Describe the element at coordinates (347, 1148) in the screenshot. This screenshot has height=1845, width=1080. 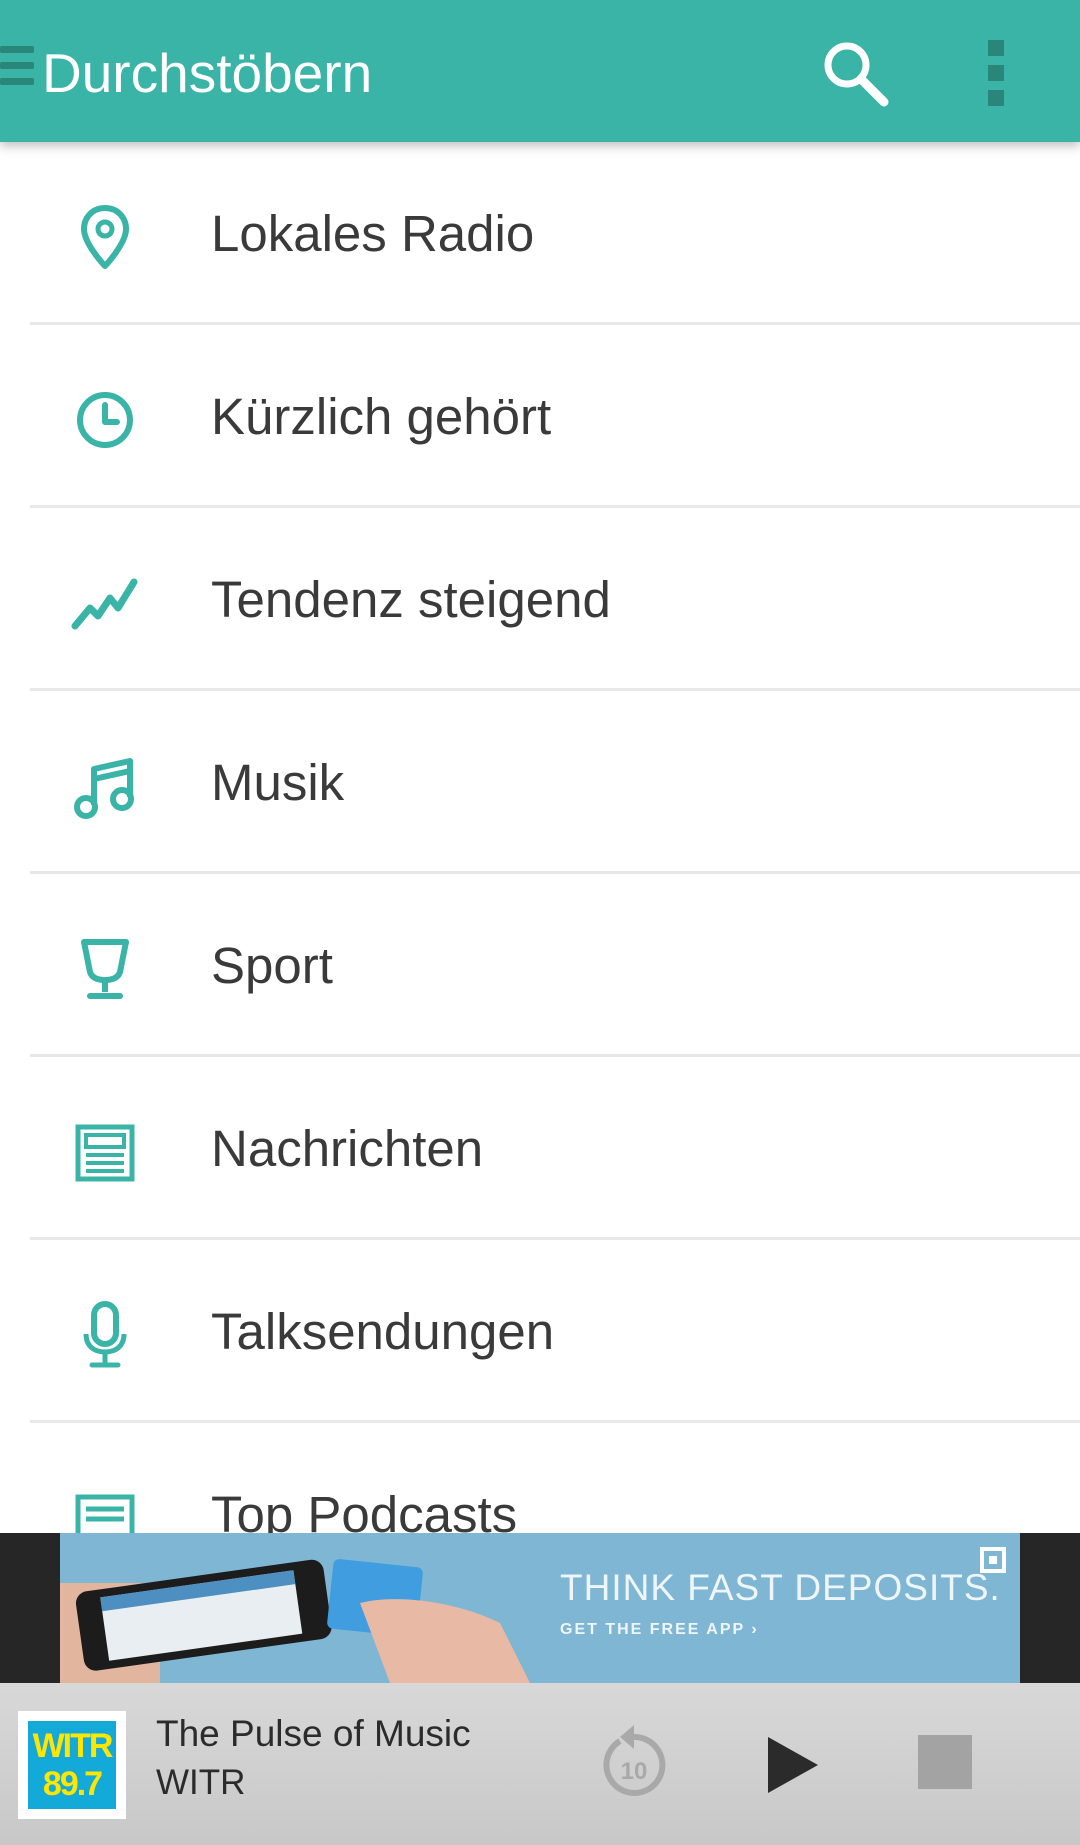
I see `list-item-label: Nachrichten` at that location.